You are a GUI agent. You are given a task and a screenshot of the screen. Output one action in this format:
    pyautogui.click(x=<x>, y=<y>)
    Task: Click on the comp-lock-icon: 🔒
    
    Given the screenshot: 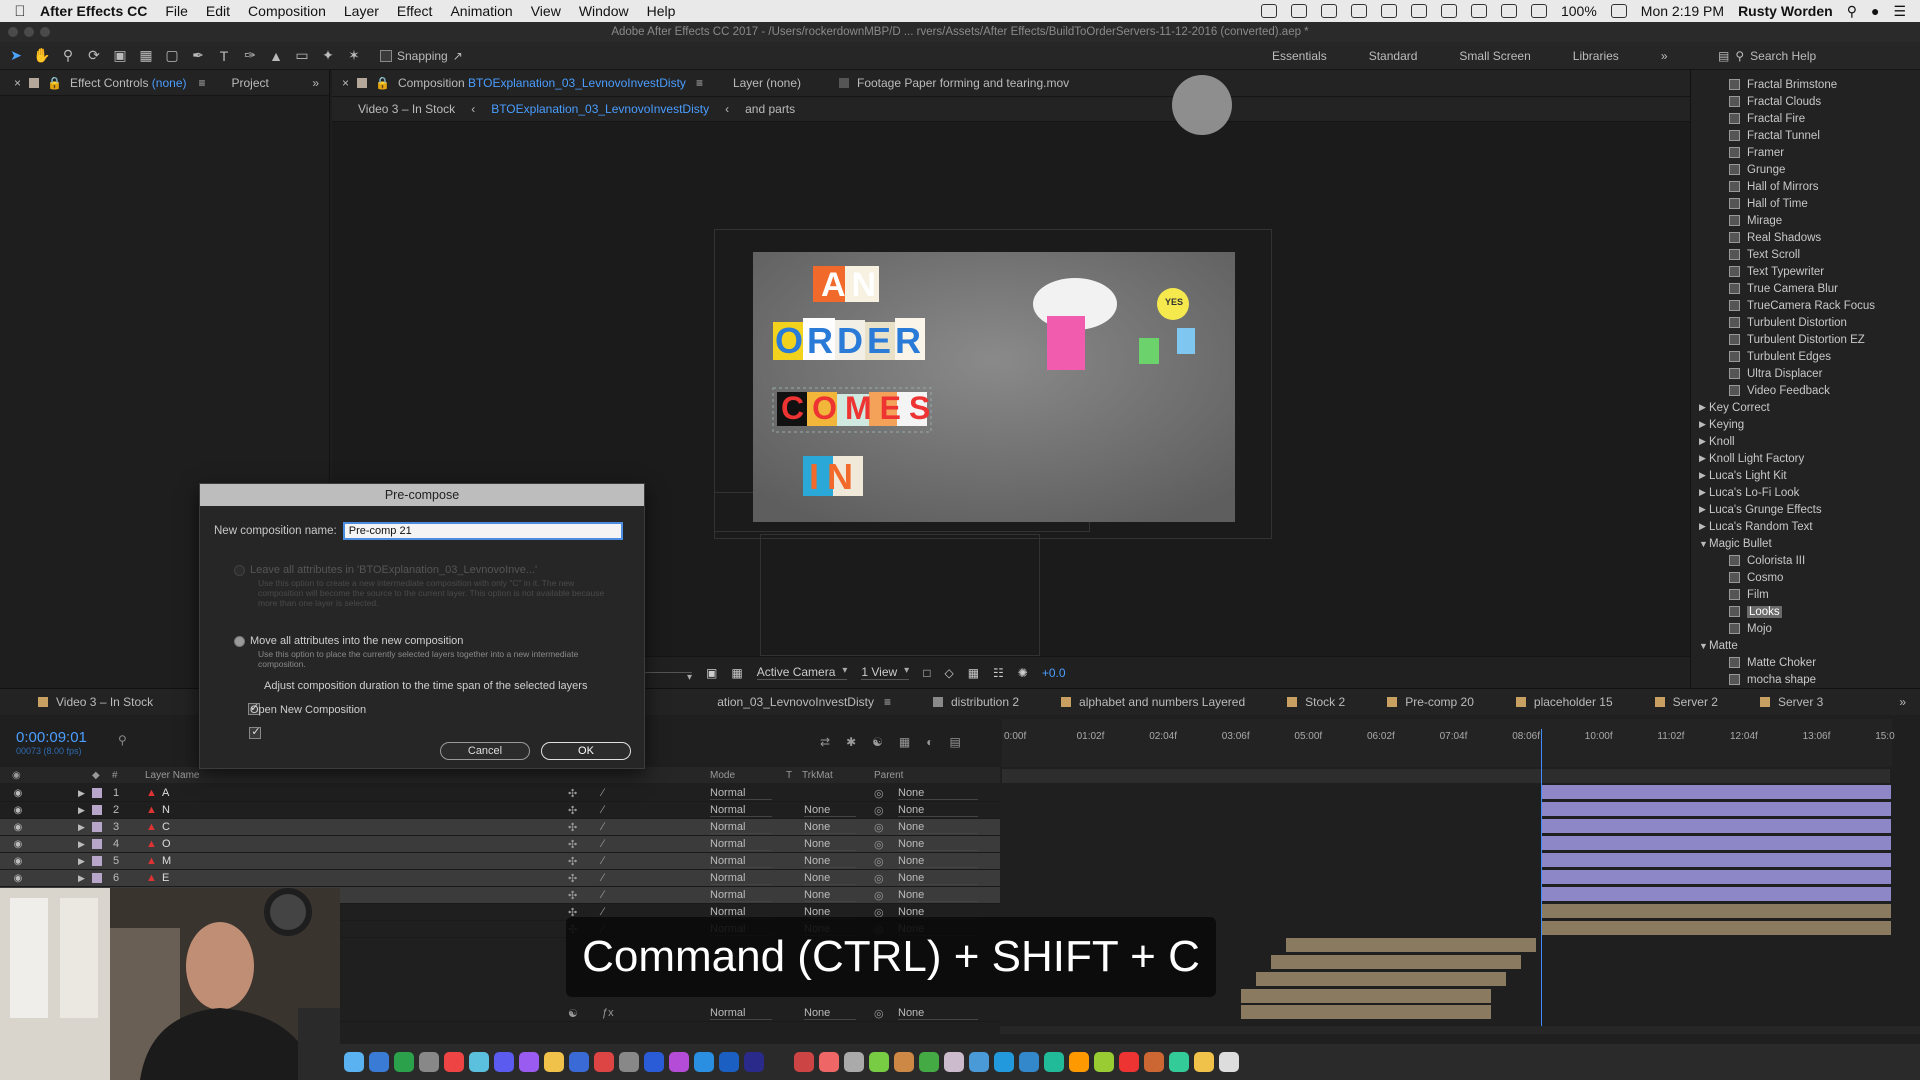 What is the action you would take?
    pyautogui.click(x=382, y=83)
    